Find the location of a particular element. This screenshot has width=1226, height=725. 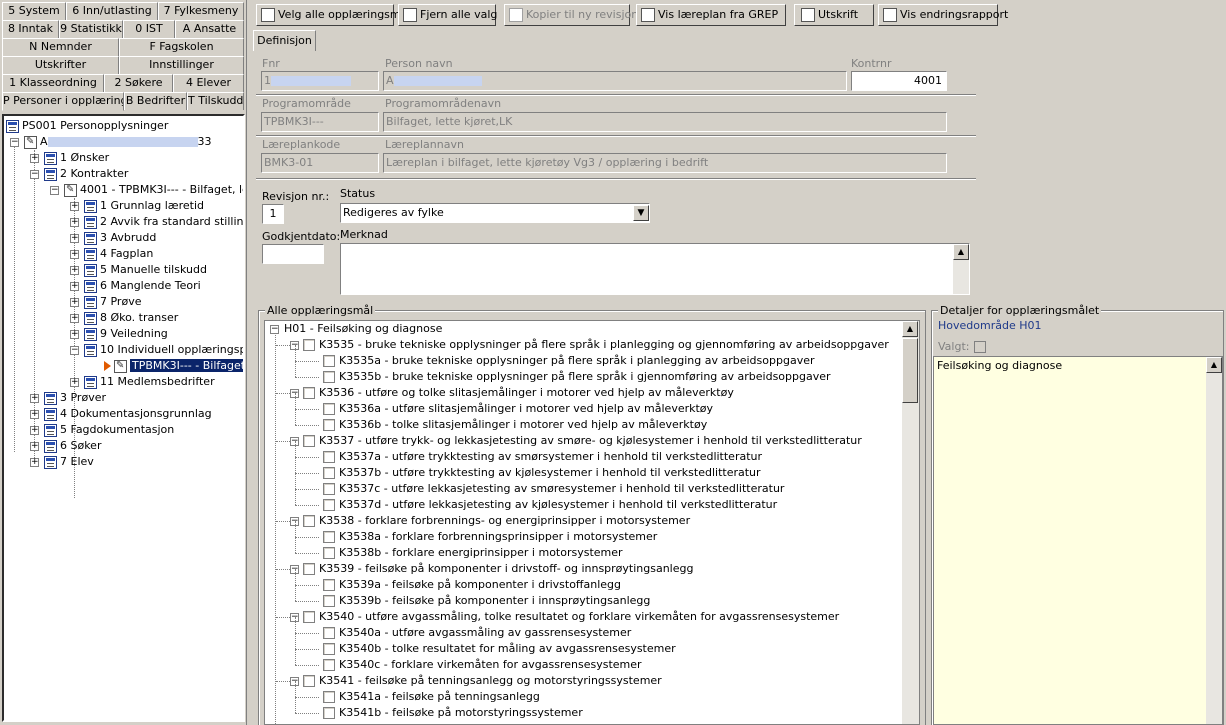

tab-inn-utlasting: 6 Inn/utlasting is located at coordinates (112, 11).